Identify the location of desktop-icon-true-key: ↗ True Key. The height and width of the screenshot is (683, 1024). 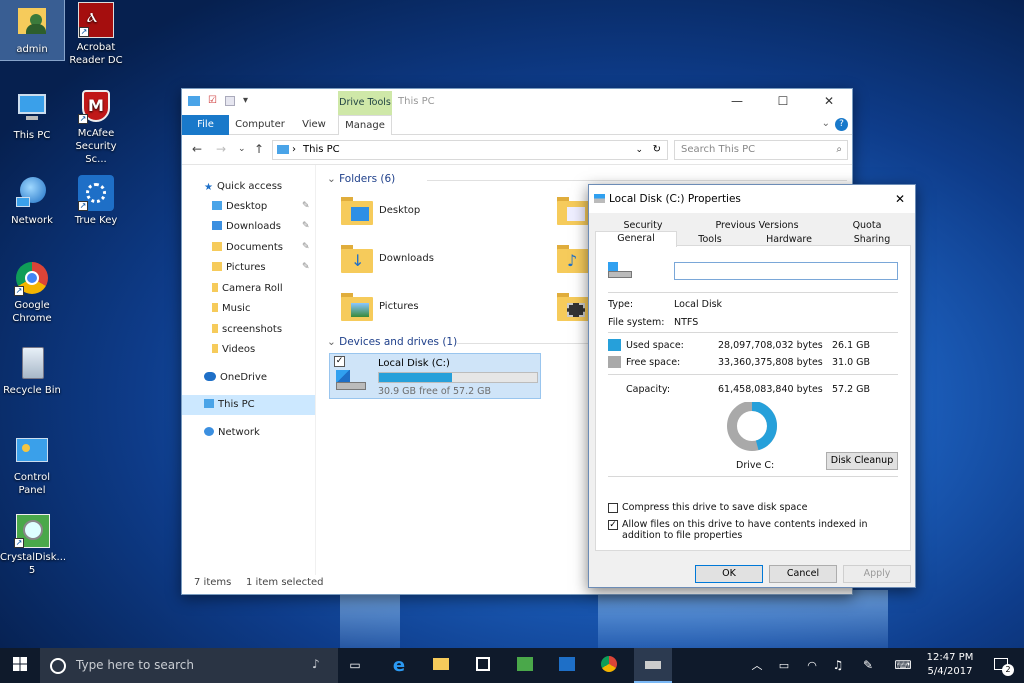
(96, 201).